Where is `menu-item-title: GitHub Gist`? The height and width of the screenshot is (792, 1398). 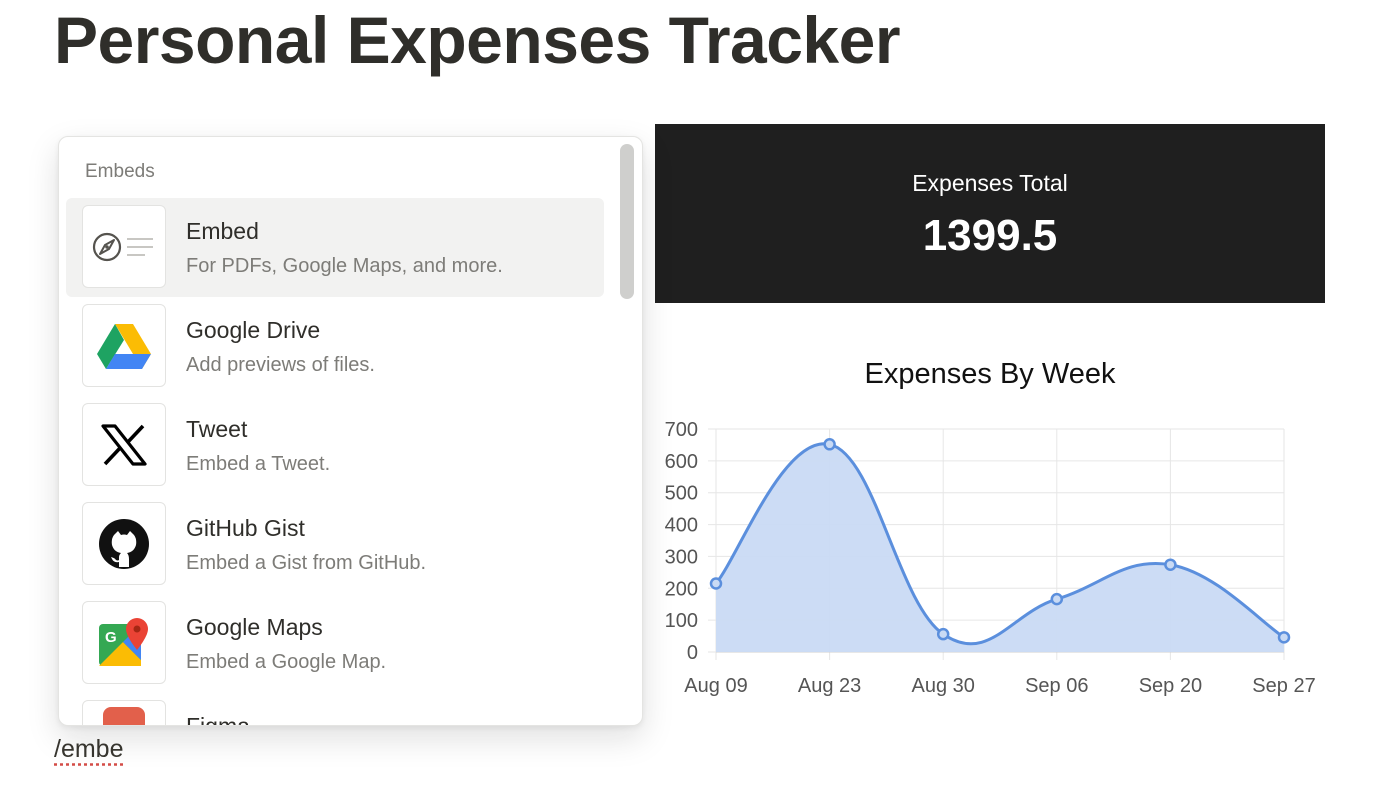
menu-item-title: GitHub Gist is located at coordinates (245, 528).